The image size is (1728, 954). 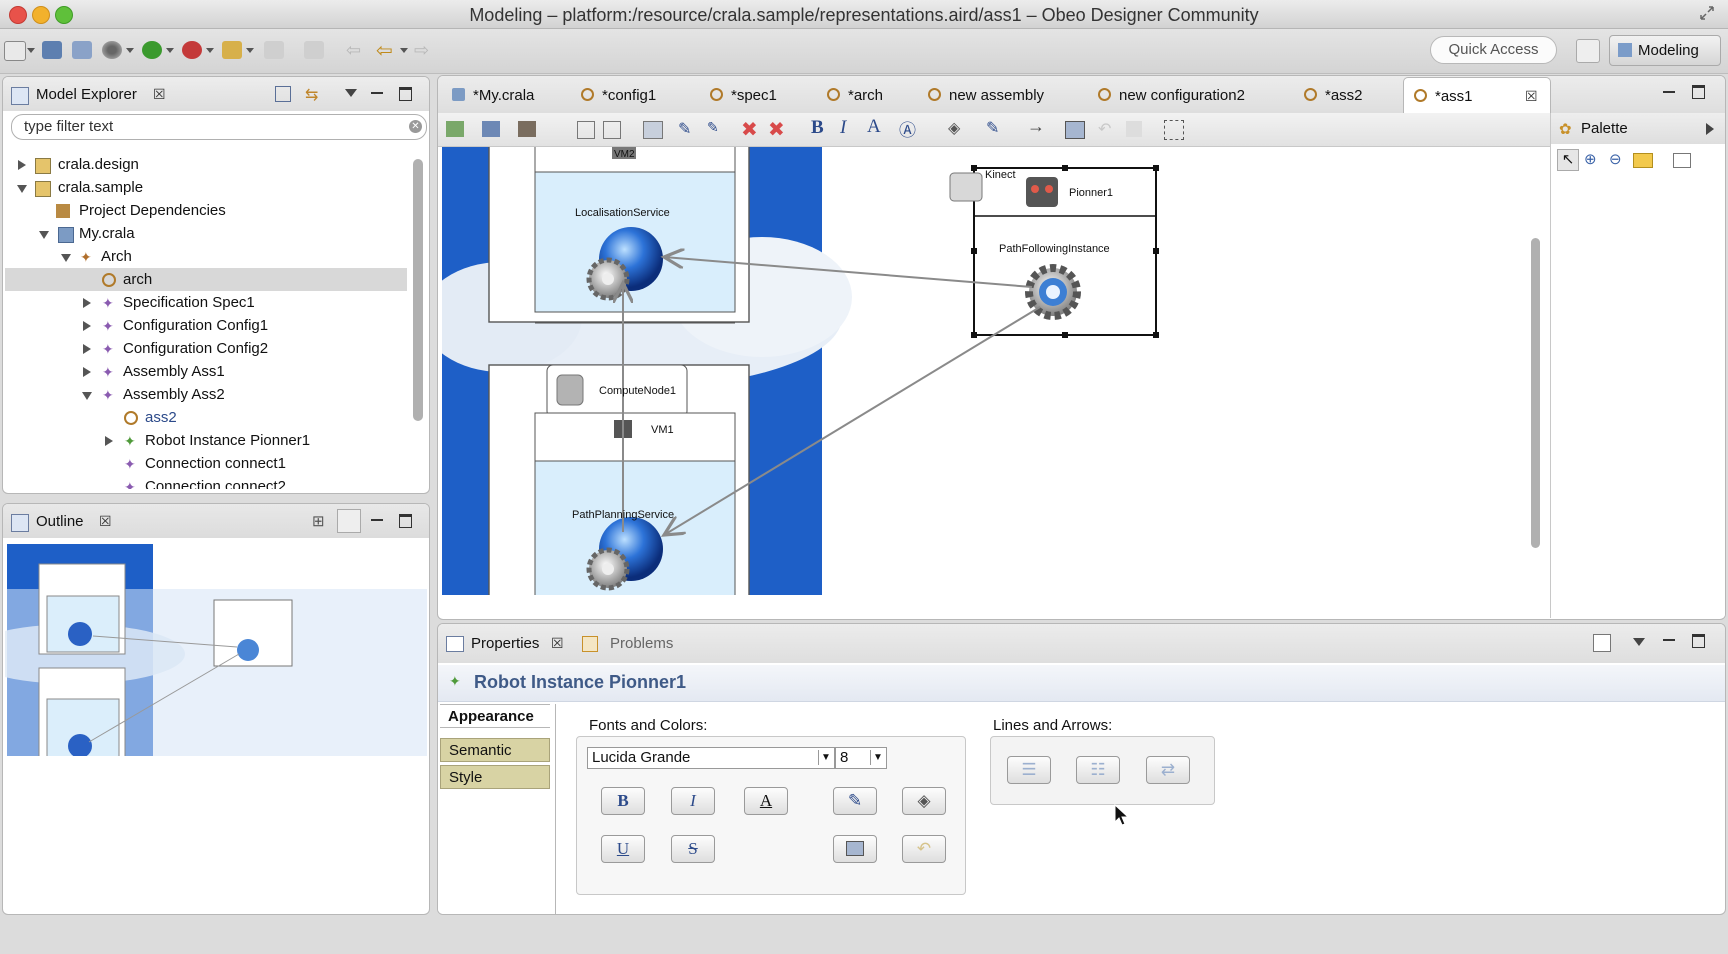 I want to click on quick-access-field: Quick Access, so click(x=1493, y=50).